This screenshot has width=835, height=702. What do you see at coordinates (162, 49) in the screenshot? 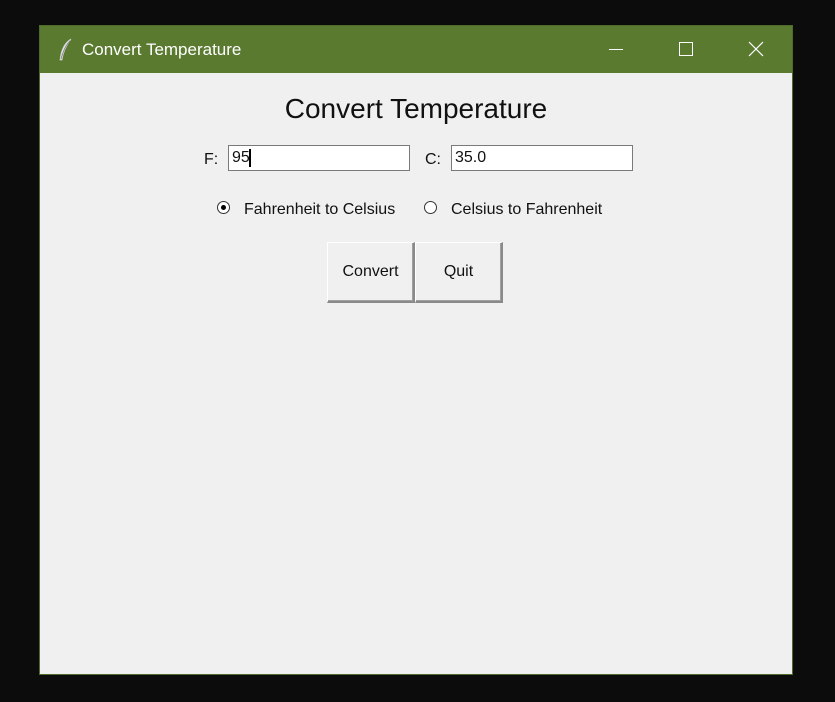
I see `window-title: Convert Temperature` at bounding box center [162, 49].